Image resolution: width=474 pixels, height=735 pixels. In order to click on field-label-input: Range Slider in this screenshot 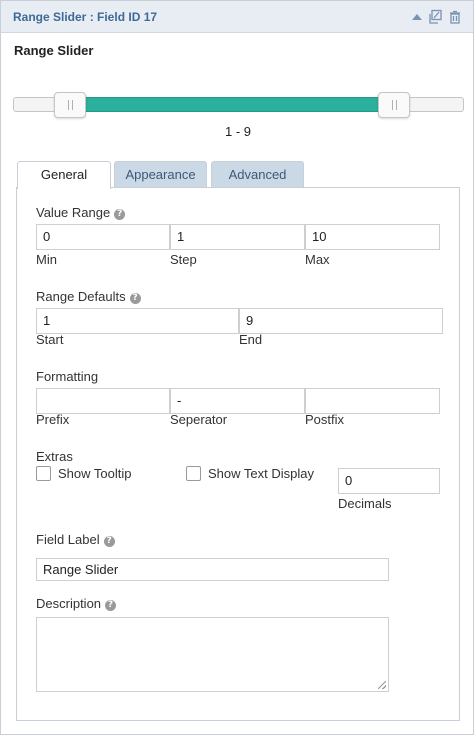, I will do `click(212, 569)`.